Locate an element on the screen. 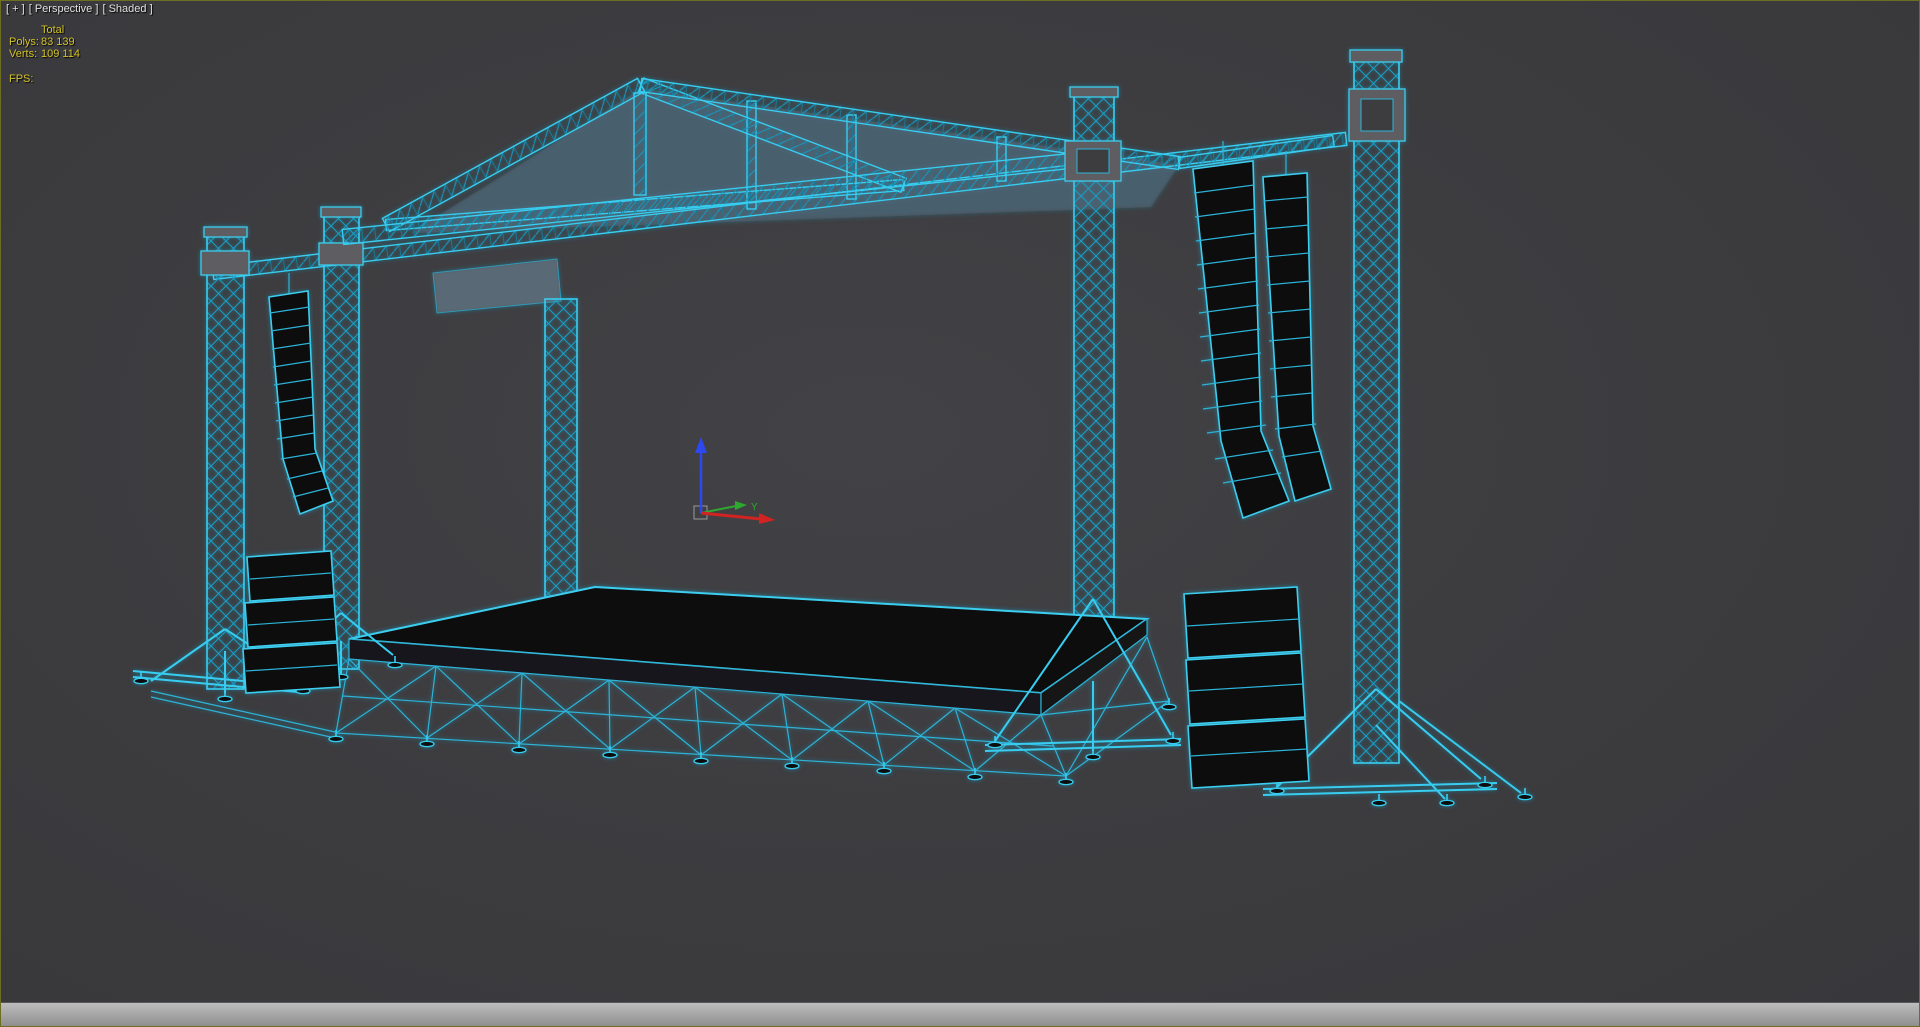  viewport-label: [ + ] [ Perspective ] [ Shaded ] is located at coordinates (80, 9).